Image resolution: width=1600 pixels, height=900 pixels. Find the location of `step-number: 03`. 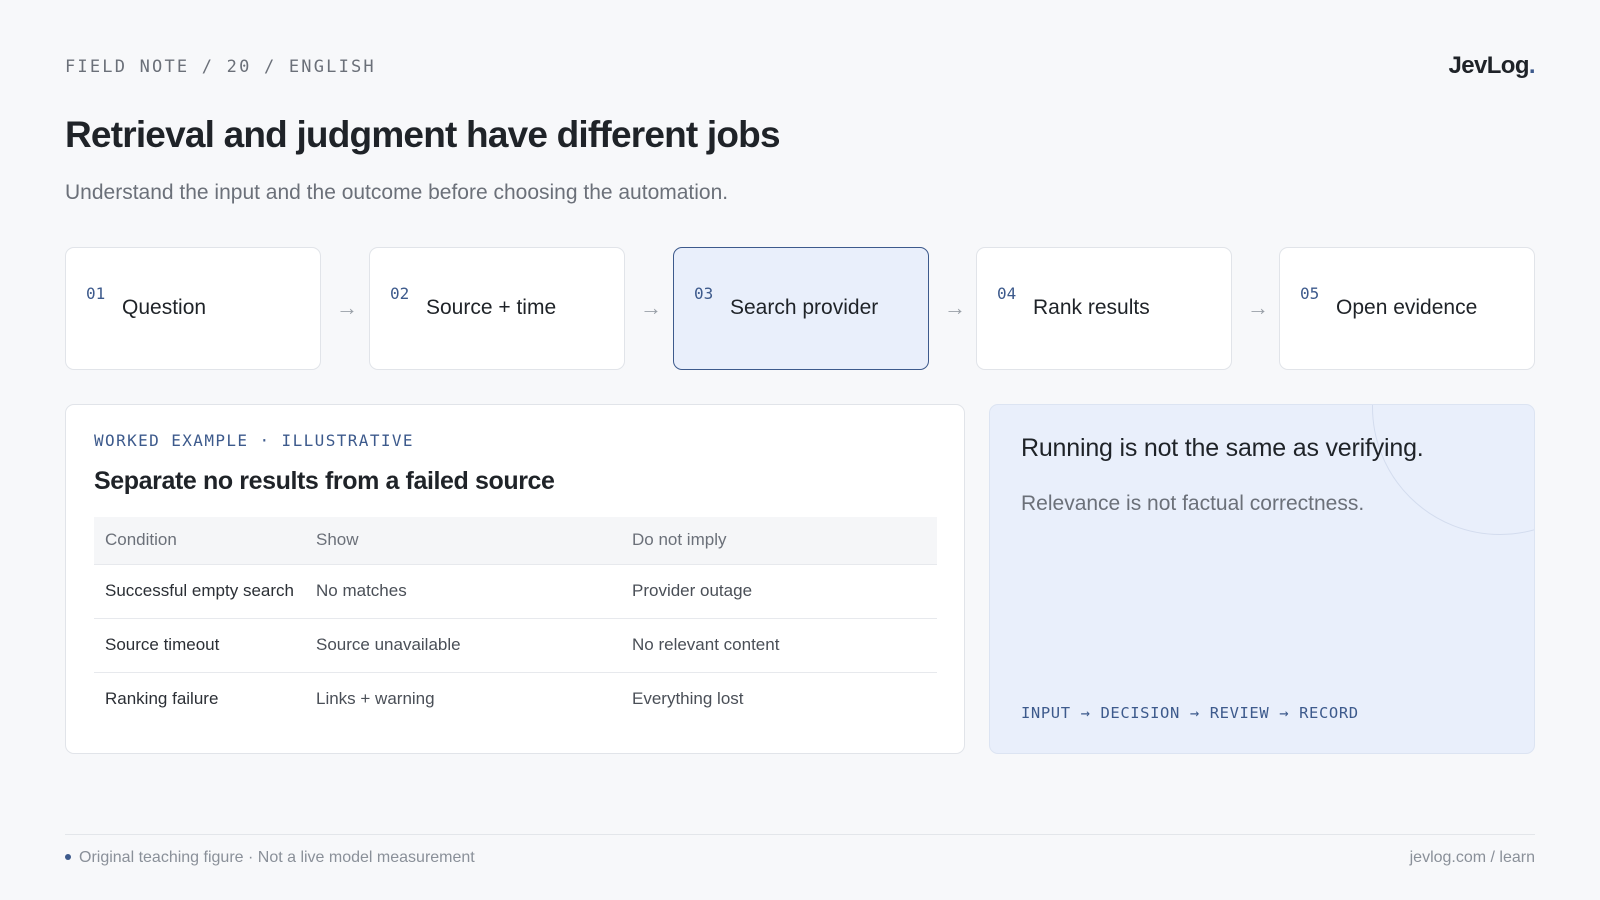

step-number: 03 is located at coordinates (704, 293).